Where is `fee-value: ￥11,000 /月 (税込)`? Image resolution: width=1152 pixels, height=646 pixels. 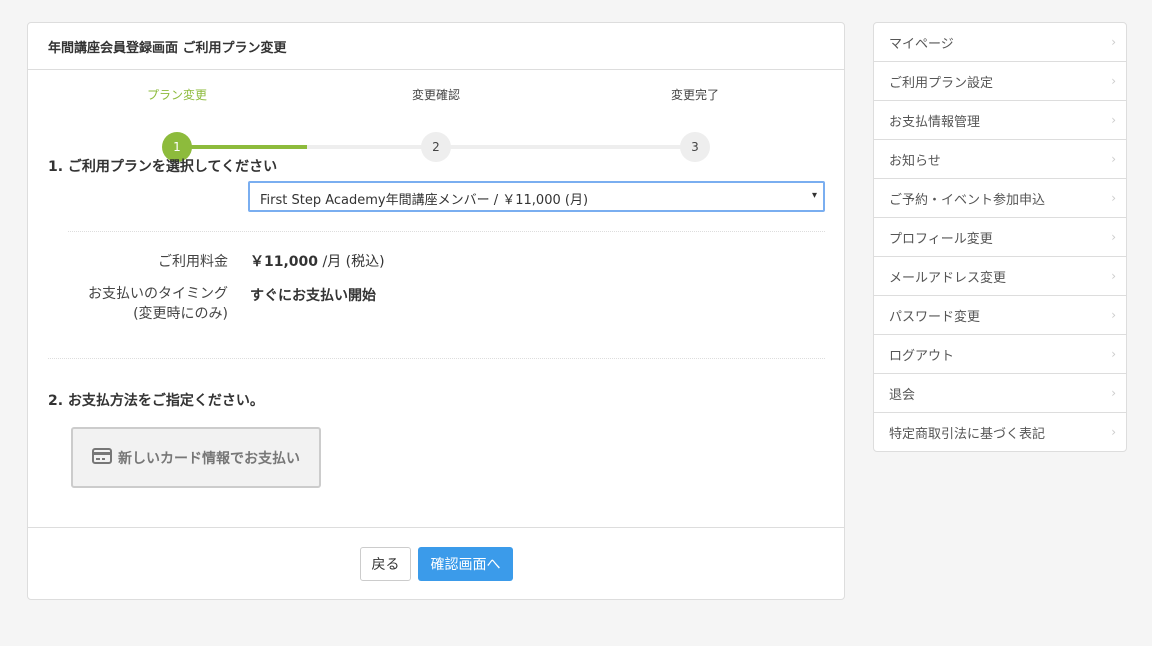
fee-value: ￥11,000 /月 (税込) is located at coordinates (317, 262).